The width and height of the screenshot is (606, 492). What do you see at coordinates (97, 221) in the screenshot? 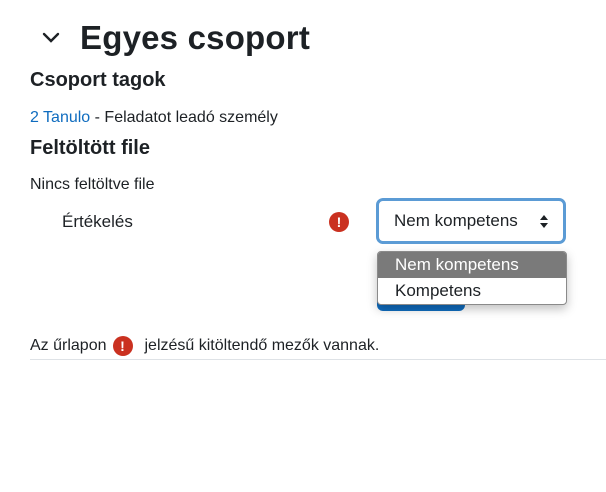
I see `grade-label: Értékelés` at bounding box center [97, 221].